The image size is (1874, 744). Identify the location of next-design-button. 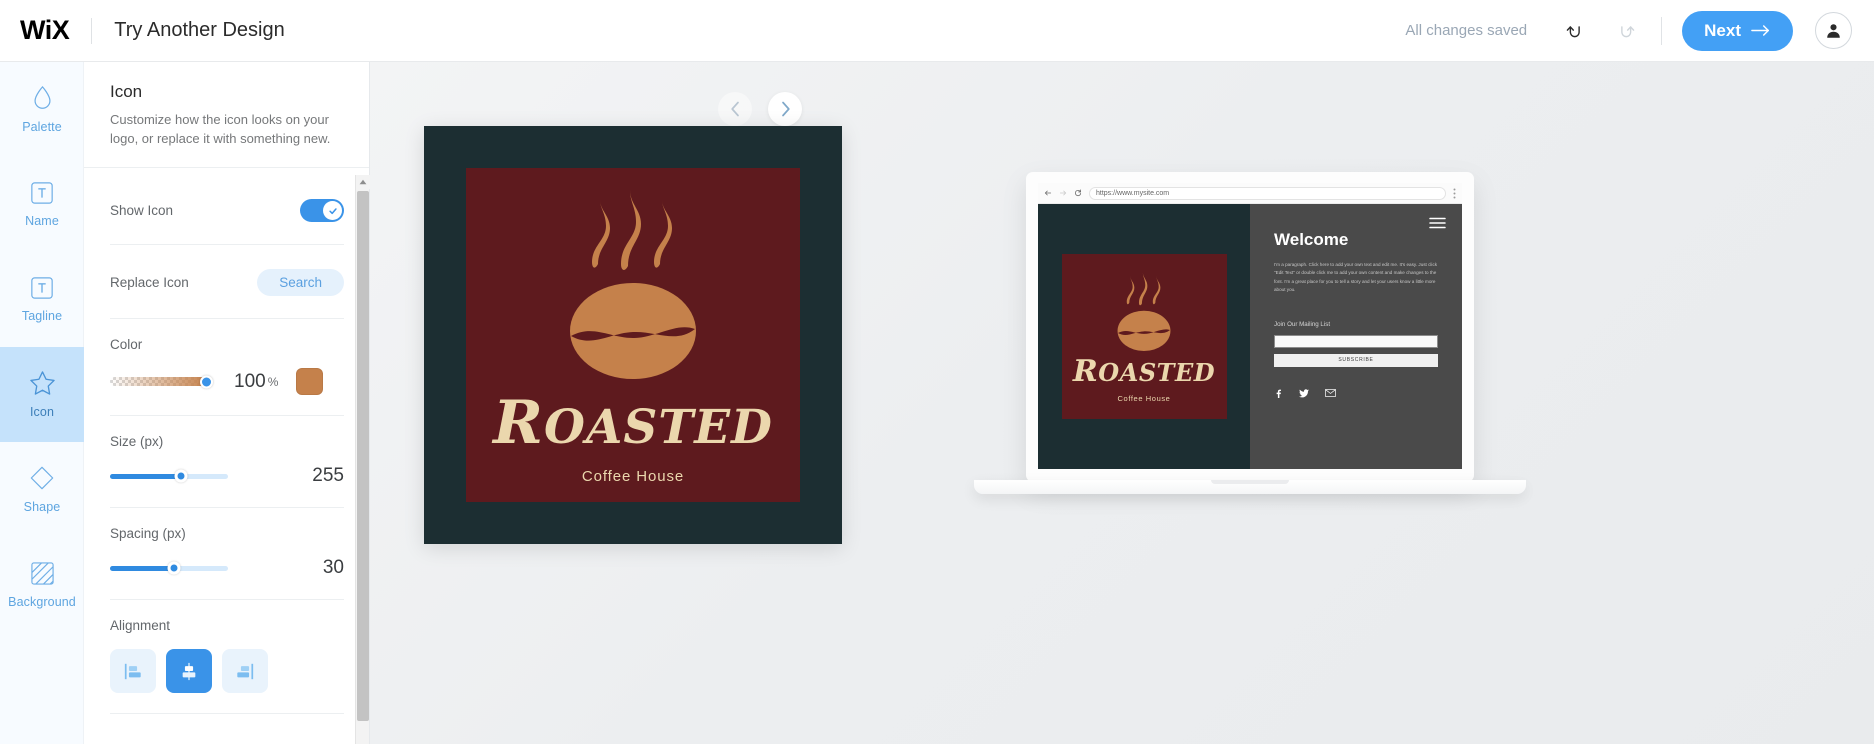
(785, 109).